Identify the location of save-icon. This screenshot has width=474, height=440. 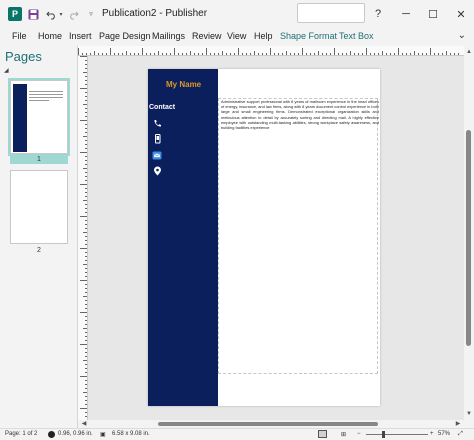
(33, 14).